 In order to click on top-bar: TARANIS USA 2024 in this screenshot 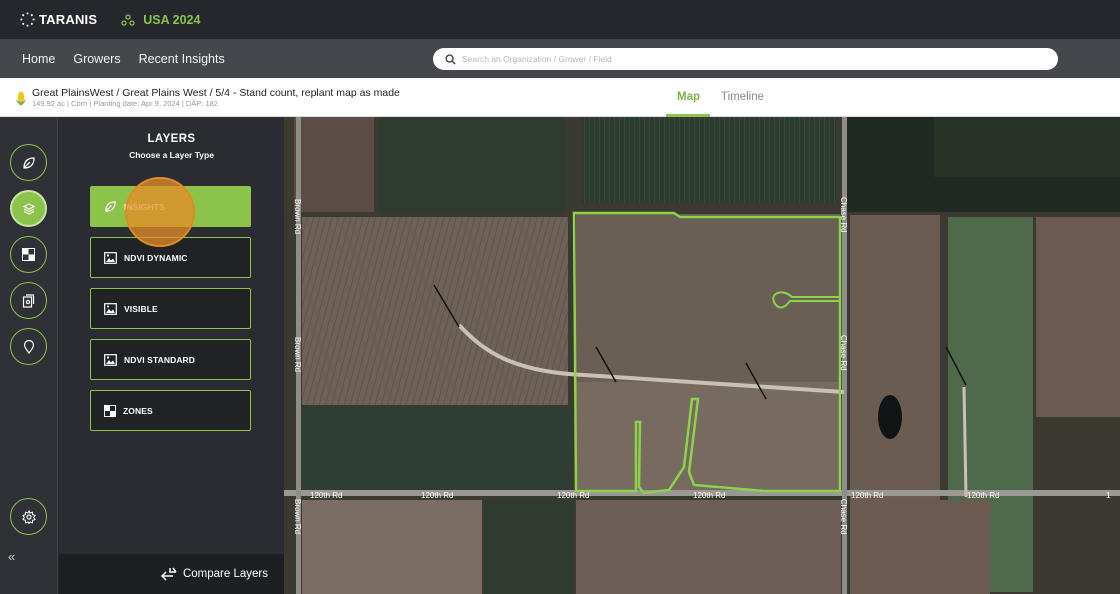, I will do `click(560, 19)`.